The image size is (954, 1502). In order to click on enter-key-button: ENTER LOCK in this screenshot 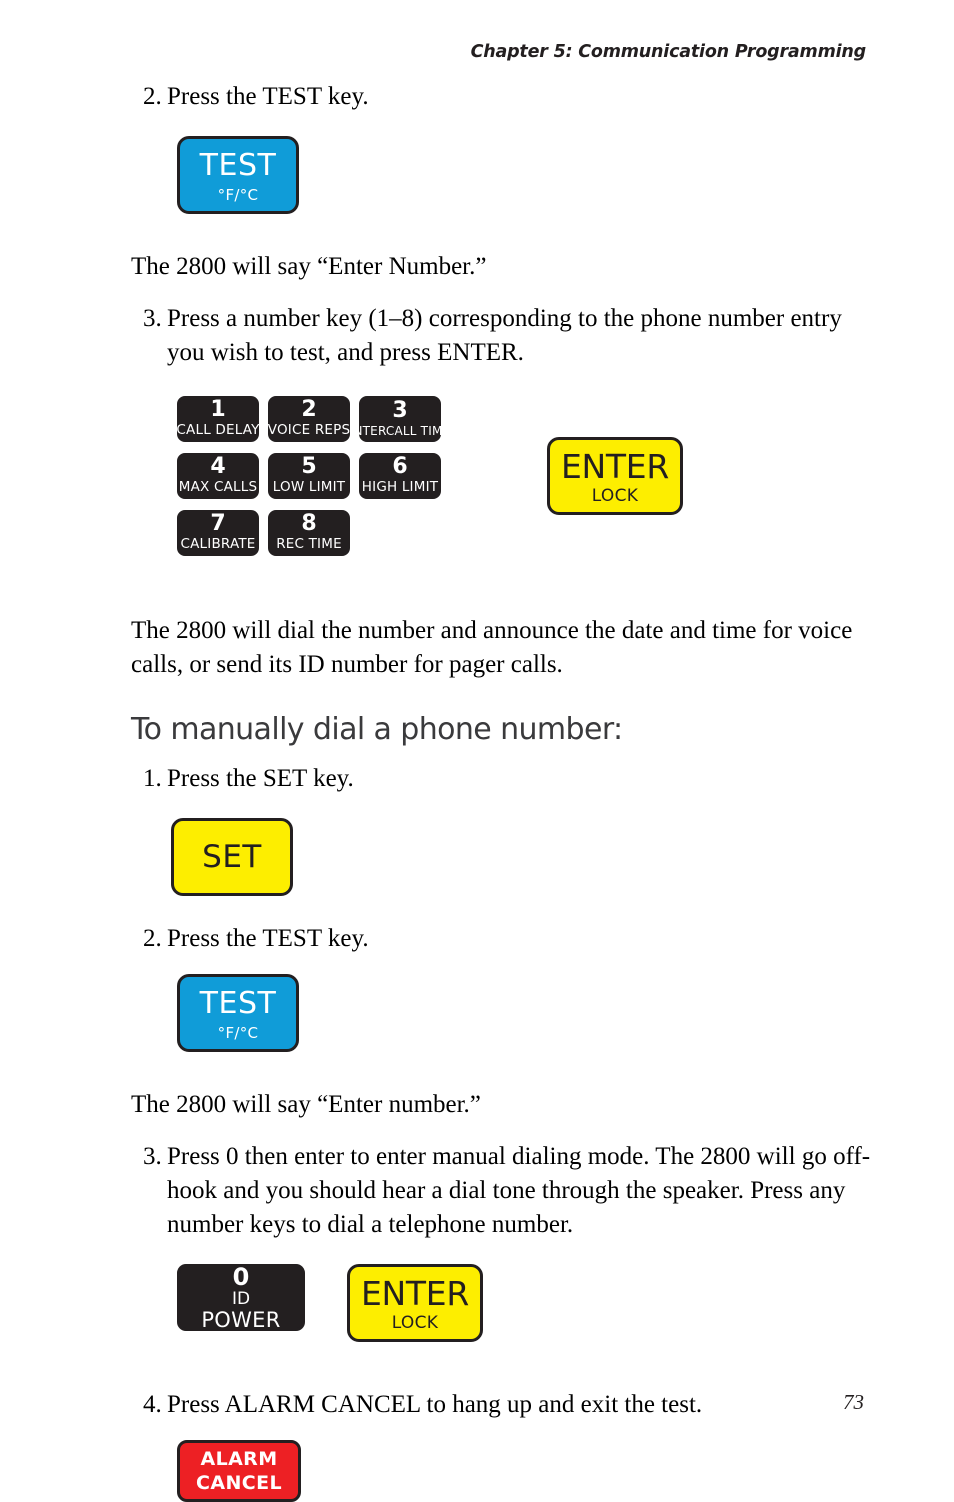, I will do `click(615, 476)`.